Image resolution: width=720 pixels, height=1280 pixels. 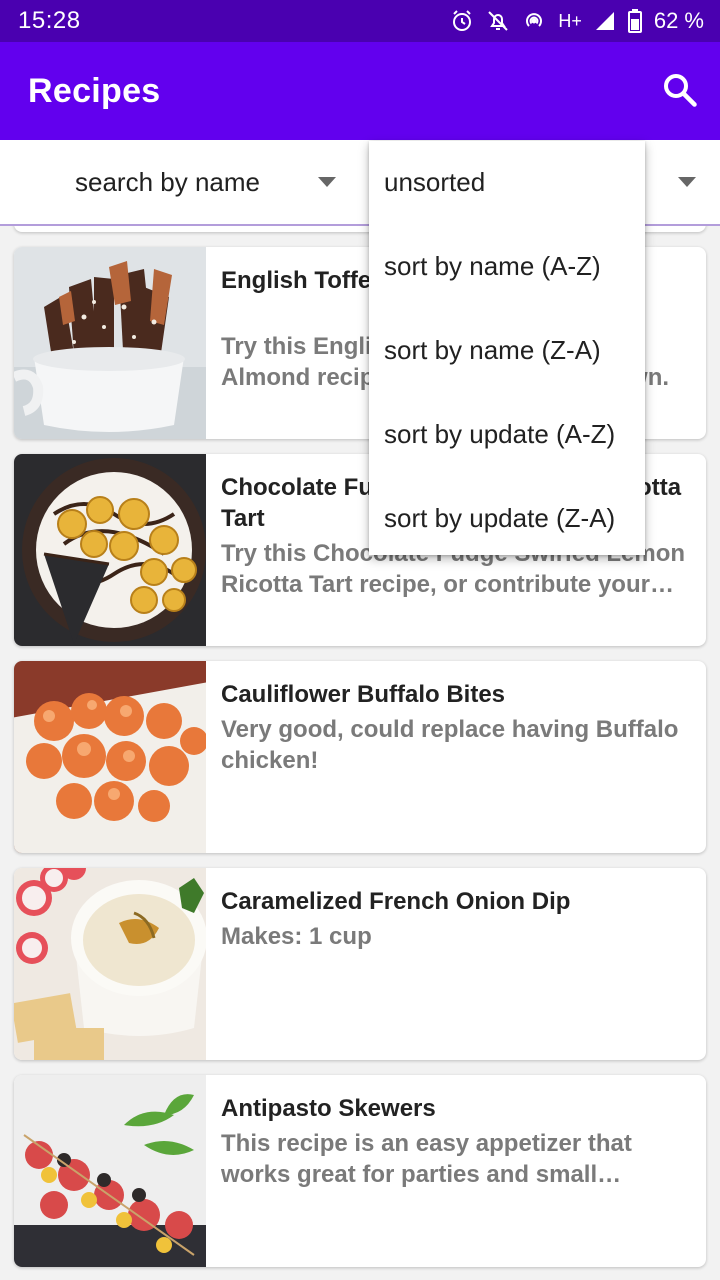 I want to click on recipe-title: Cauliflower Buffalo Bites, so click(x=363, y=694).